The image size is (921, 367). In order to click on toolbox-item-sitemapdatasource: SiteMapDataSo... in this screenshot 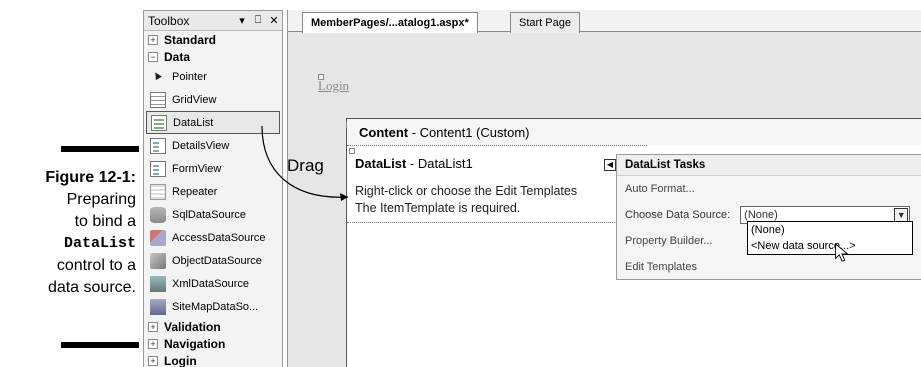, I will do `click(213, 306)`.